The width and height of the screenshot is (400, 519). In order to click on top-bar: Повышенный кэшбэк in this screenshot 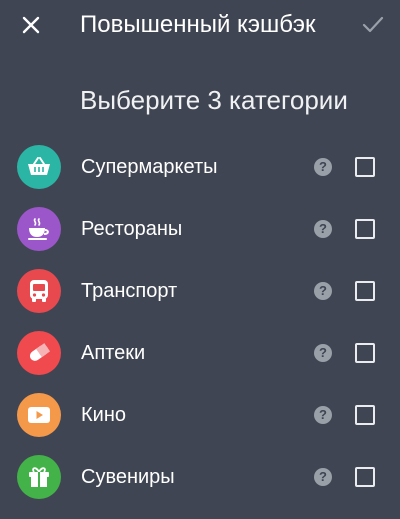, I will do `click(200, 25)`.